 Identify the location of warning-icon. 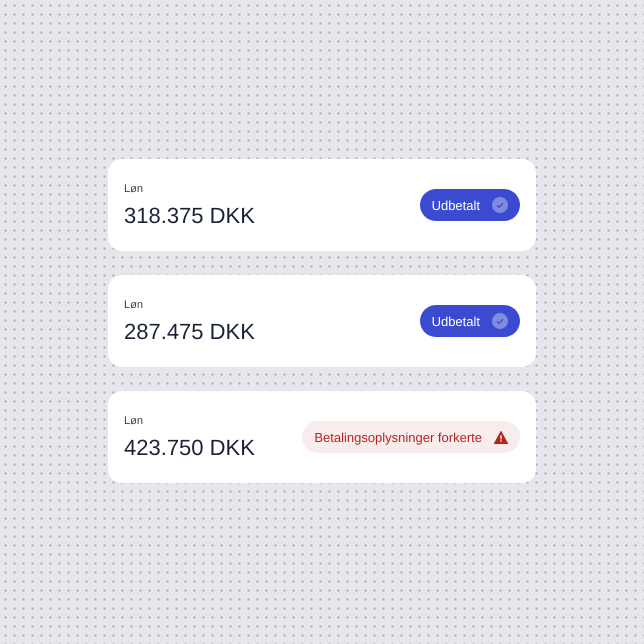
(501, 437).